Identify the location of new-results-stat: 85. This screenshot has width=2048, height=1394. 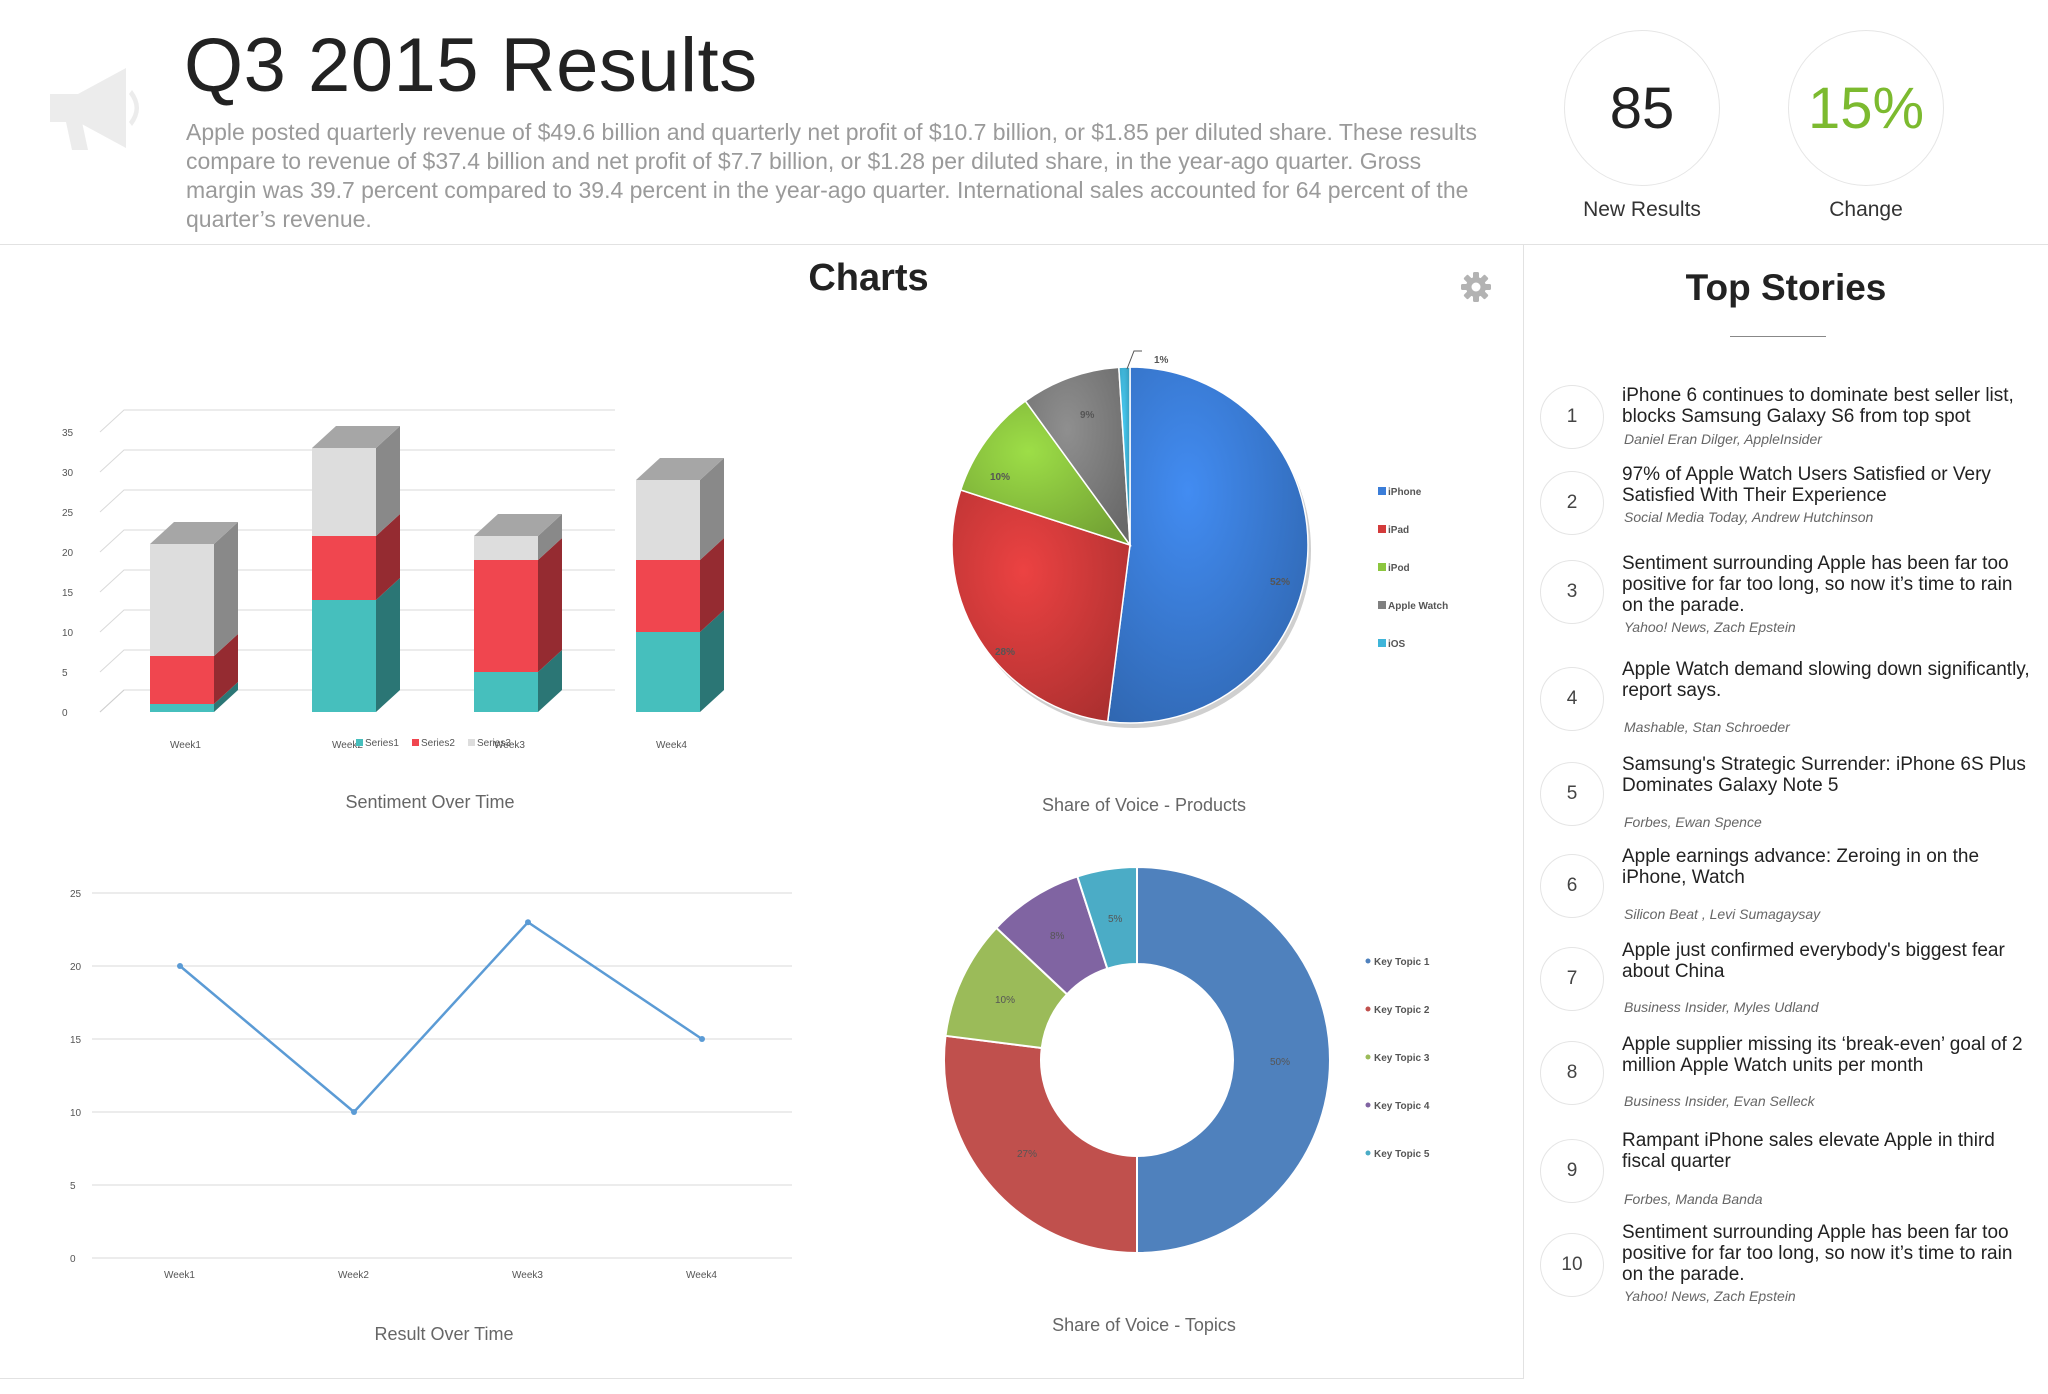
(1642, 108).